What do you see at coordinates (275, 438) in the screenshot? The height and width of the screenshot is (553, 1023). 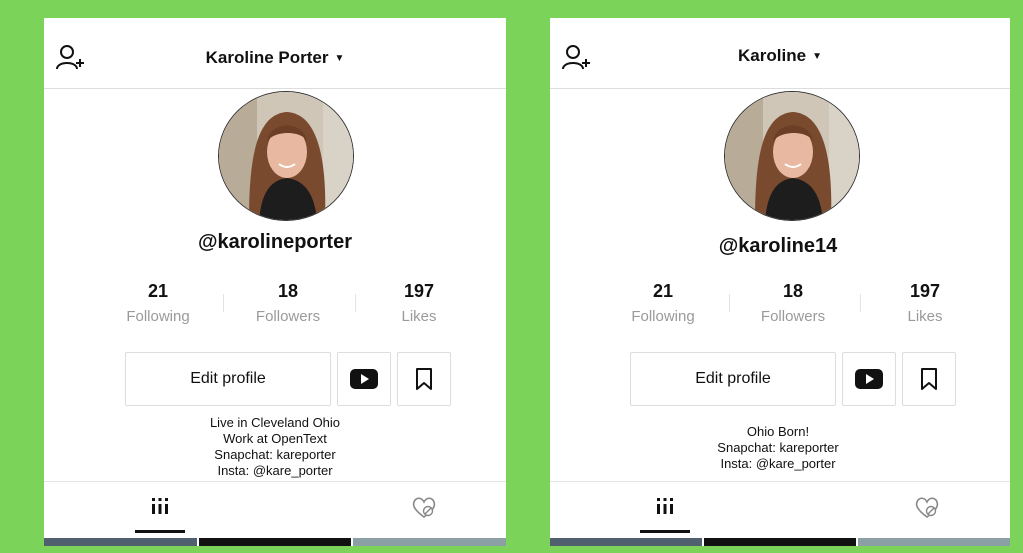 I see `bio-line: Work at OpenText` at bounding box center [275, 438].